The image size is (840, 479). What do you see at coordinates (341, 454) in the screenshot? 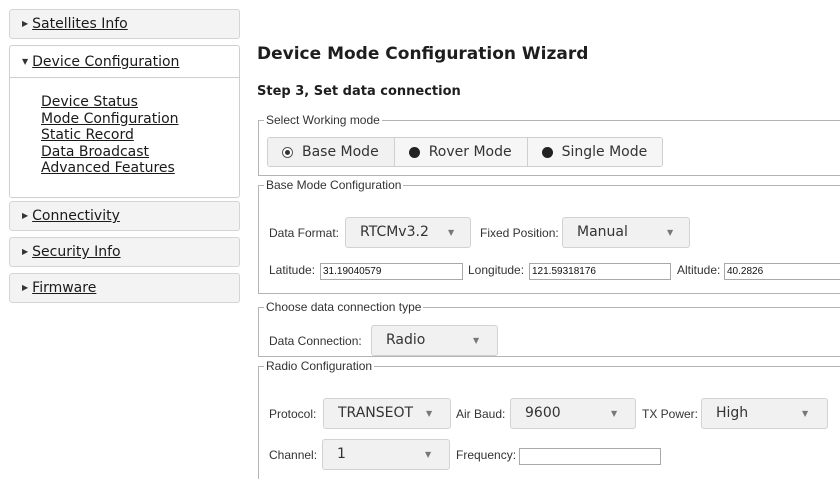
I see `channel-value: 1` at bounding box center [341, 454].